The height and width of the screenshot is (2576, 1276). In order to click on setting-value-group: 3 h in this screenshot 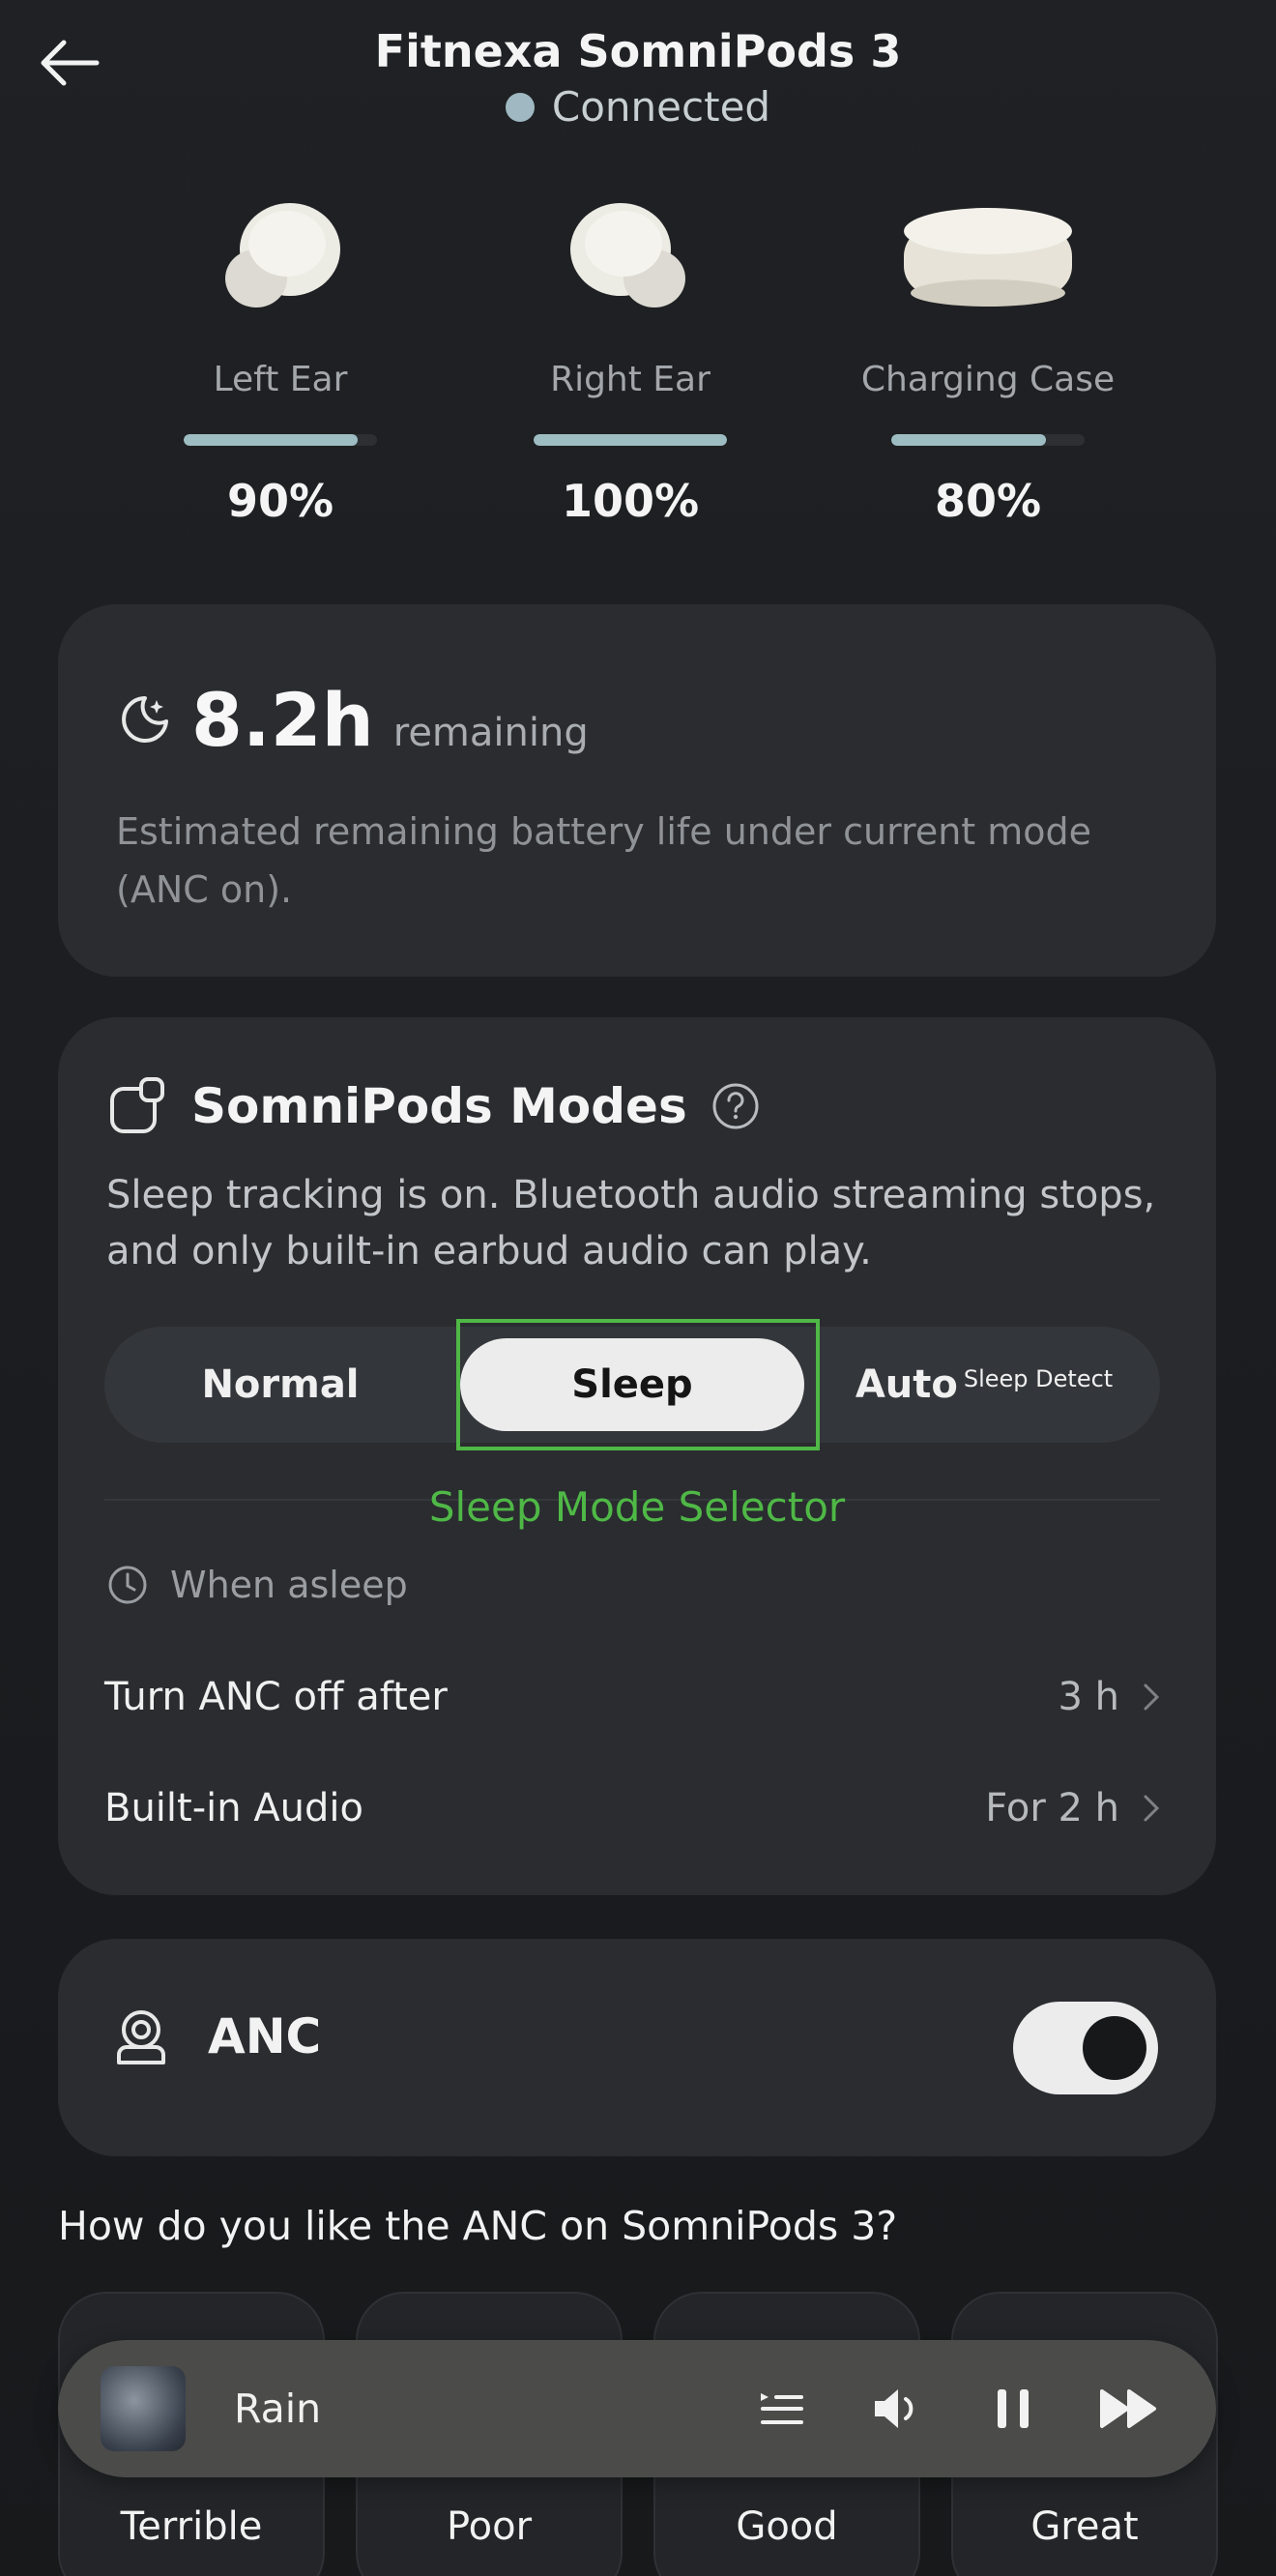, I will do `click(1109, 1697)`.